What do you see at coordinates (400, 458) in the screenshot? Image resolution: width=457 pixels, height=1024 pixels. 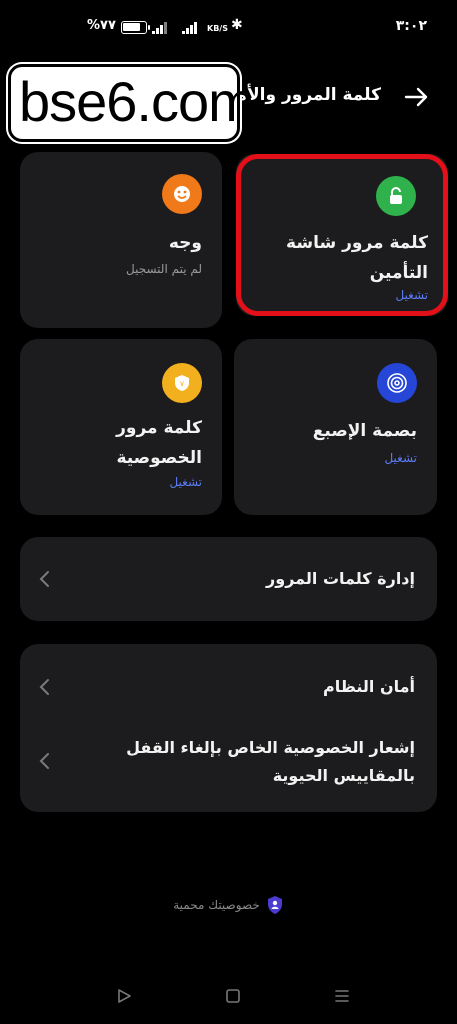 I see `tile-fingerprint-status: تشغيل` at bounding box center [400, 458].